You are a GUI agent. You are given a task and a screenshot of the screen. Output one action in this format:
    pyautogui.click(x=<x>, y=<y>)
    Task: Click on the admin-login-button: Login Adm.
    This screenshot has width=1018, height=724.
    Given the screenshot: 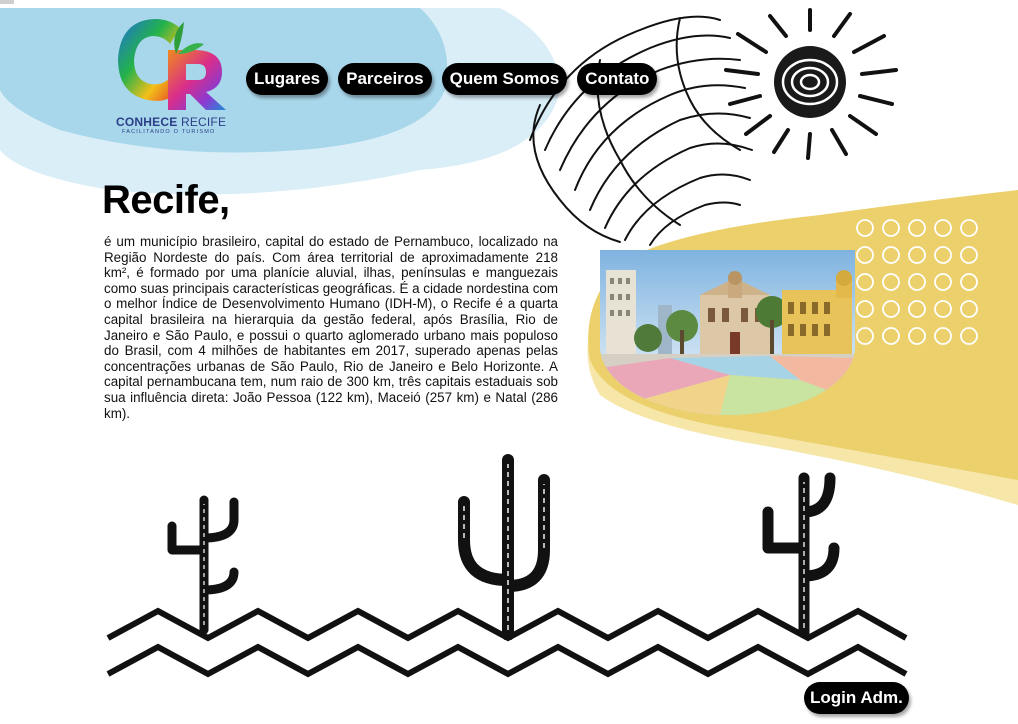 What is the action you would take?
    pyautogui.click(x=856, y=698)
    